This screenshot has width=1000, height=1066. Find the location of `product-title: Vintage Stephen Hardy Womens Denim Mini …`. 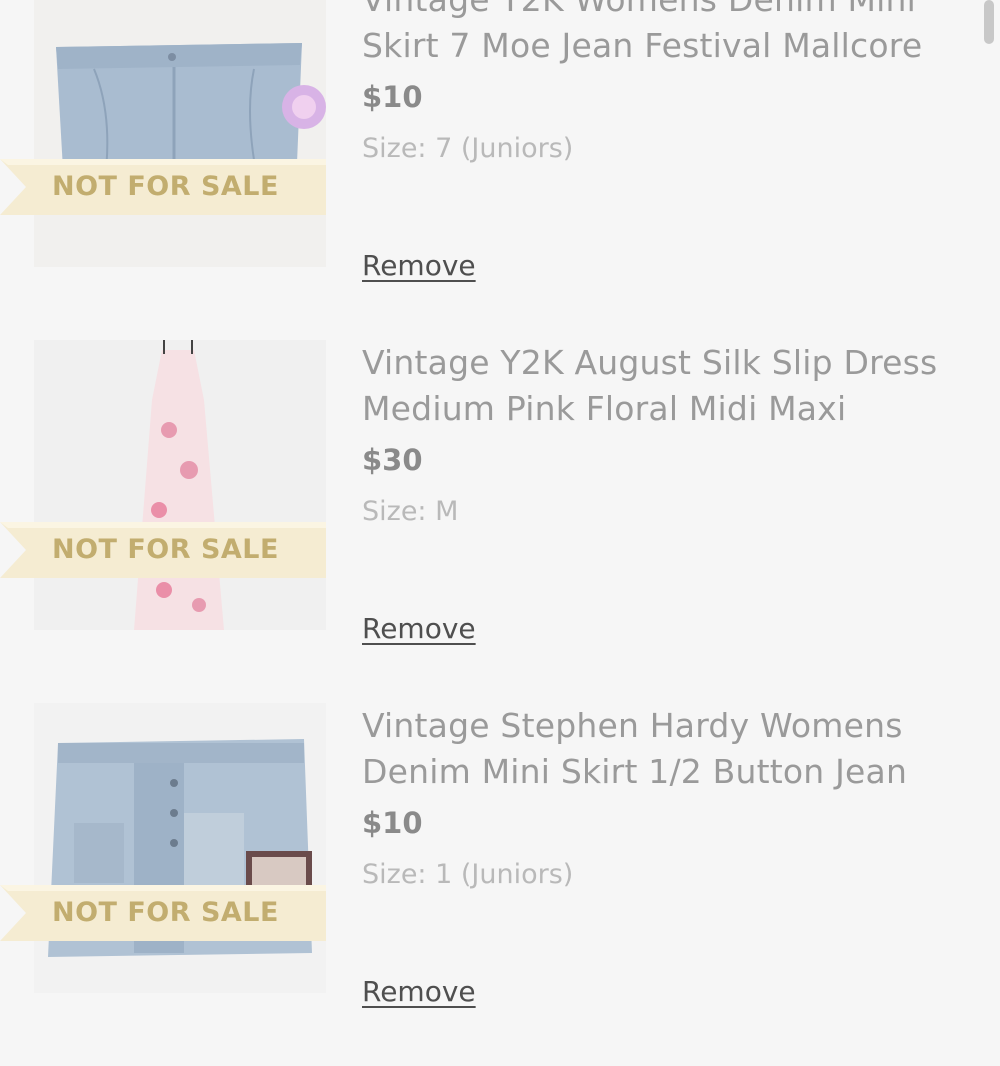

product-title: Vintage Stephen Hardy Womens Denim Mini … is located at coordinates (662, 749).